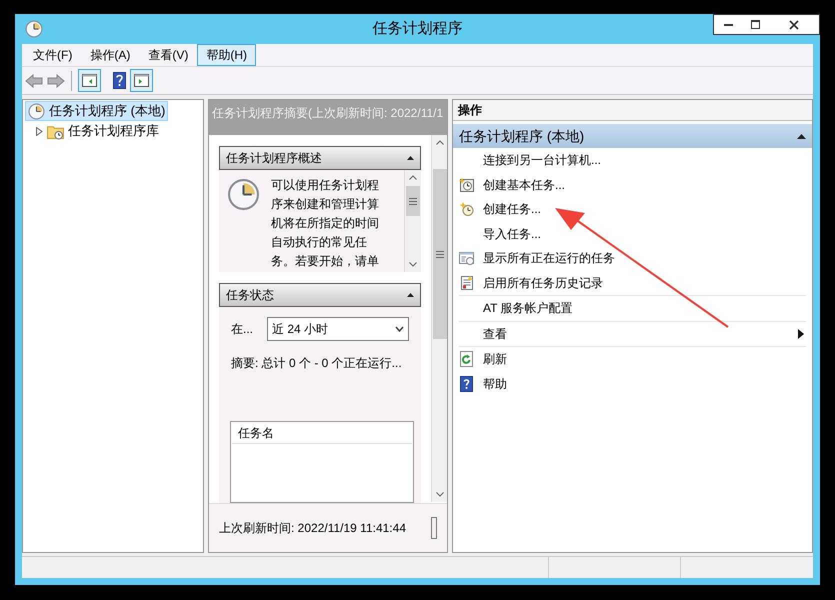  I want to click on window-clock-icon, so click(467, 258).